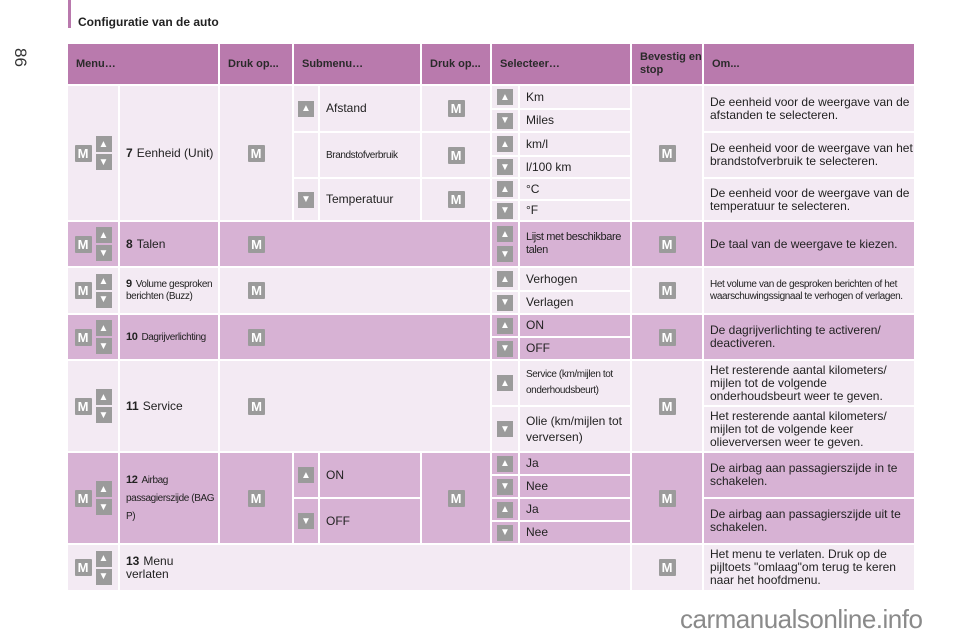 This screenshot has height=640, width=960. What do you see at coordinates (162, 405) in the screenshot?
I see `menu-label: Service` at bounding box center [162, 405].